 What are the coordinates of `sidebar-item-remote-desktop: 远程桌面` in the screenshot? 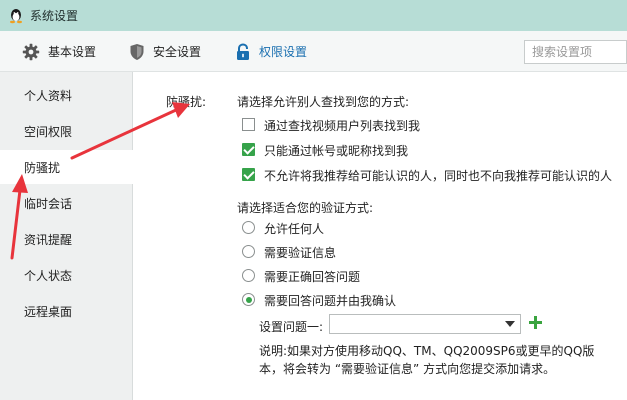 It's located at (66, 311).